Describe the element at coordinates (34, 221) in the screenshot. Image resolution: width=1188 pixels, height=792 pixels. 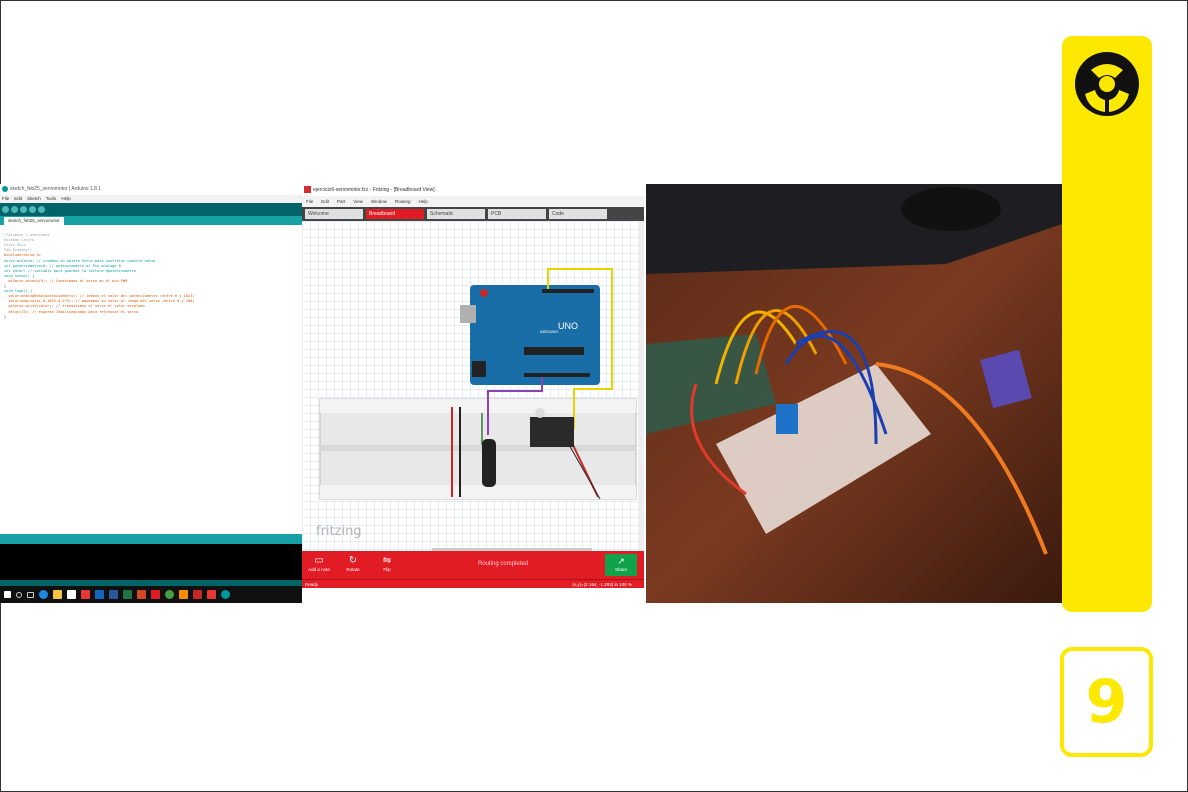
I see `ide-sketch-tab: sketch_feb25_servomotor` at that location.